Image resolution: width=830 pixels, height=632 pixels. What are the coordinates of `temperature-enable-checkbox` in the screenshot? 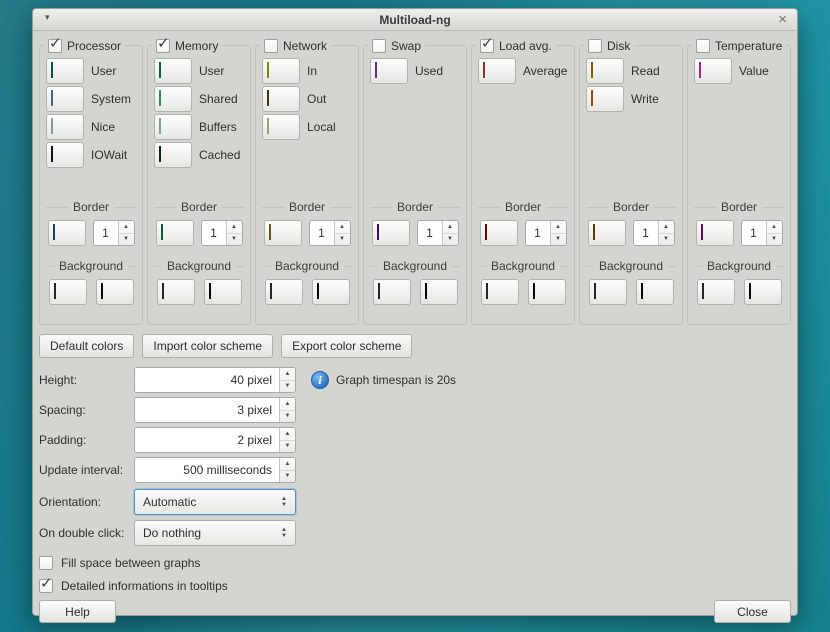 It's located at (703, 45).